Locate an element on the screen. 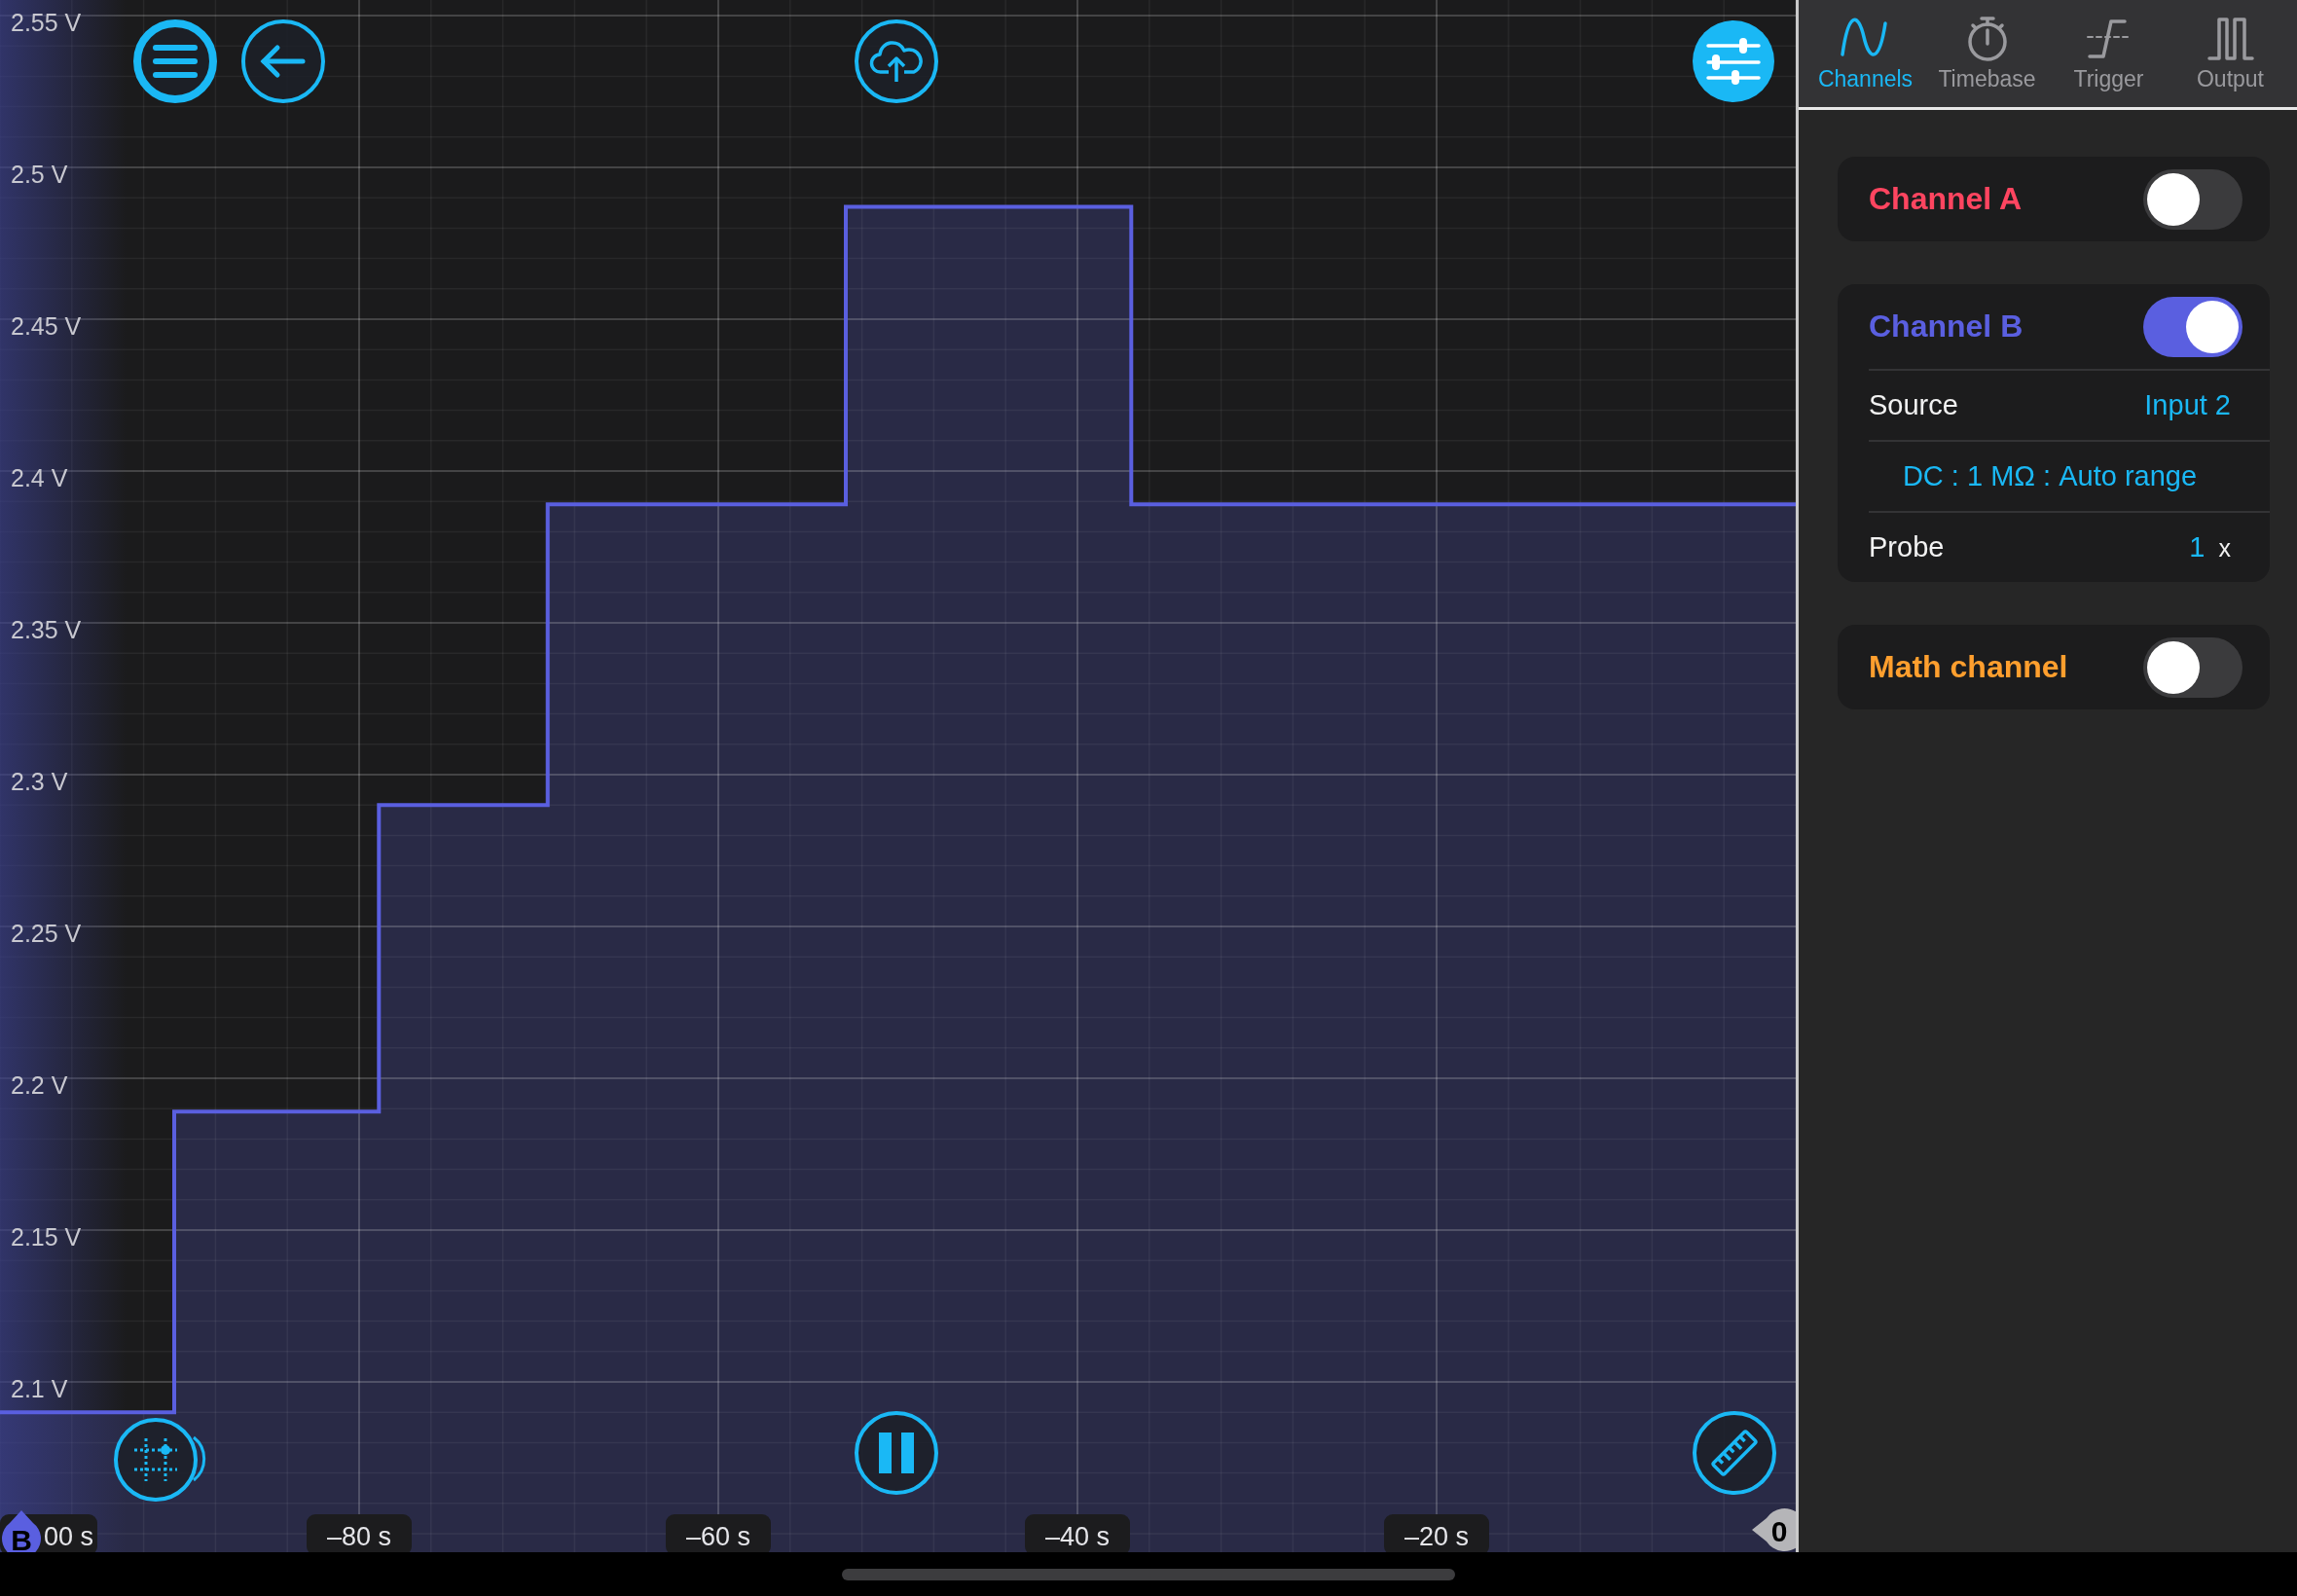  x-tick-label: –60 s is located at coordinates (718, 1536).